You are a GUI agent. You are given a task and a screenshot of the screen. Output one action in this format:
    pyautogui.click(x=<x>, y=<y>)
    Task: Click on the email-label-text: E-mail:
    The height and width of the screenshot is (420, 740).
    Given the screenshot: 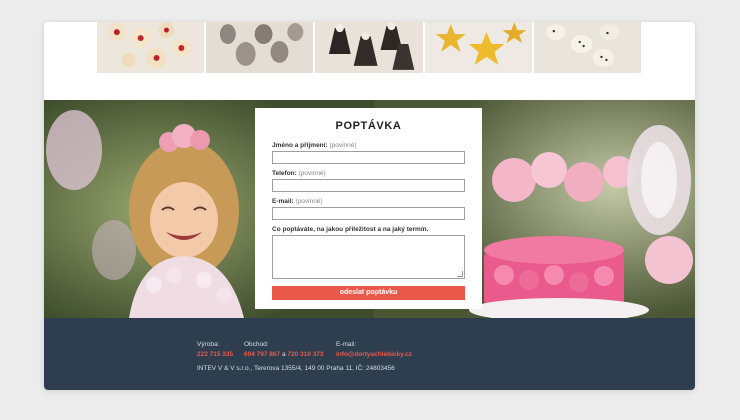 What is the action you would take?
    pyautogui.click(x=283, y=201)
    